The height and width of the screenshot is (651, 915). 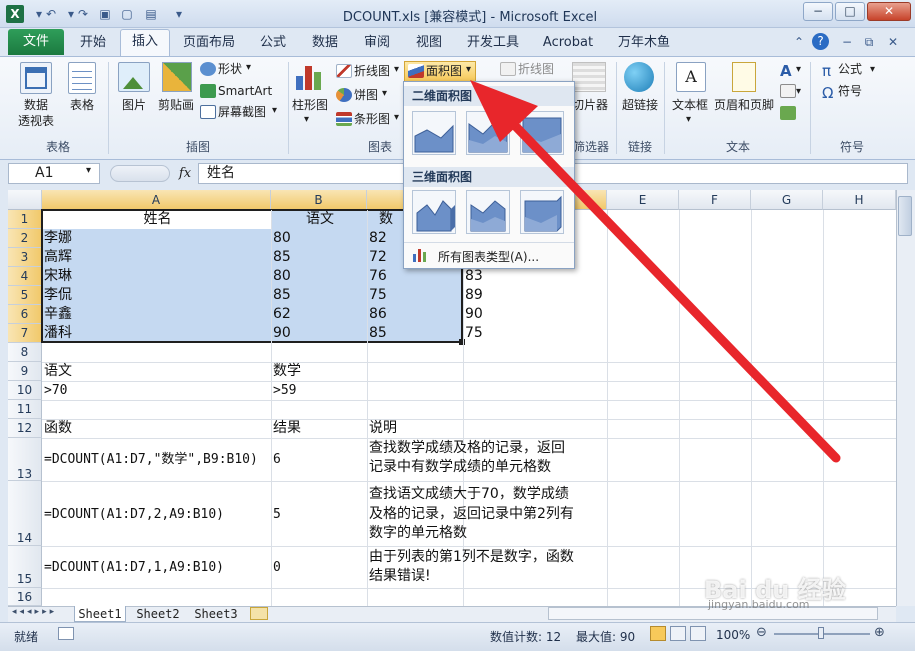 What do you see at coordinates (259, 613) in the screenshot?
I see `insert-sheet-icon` at bounding box center [259, 613].